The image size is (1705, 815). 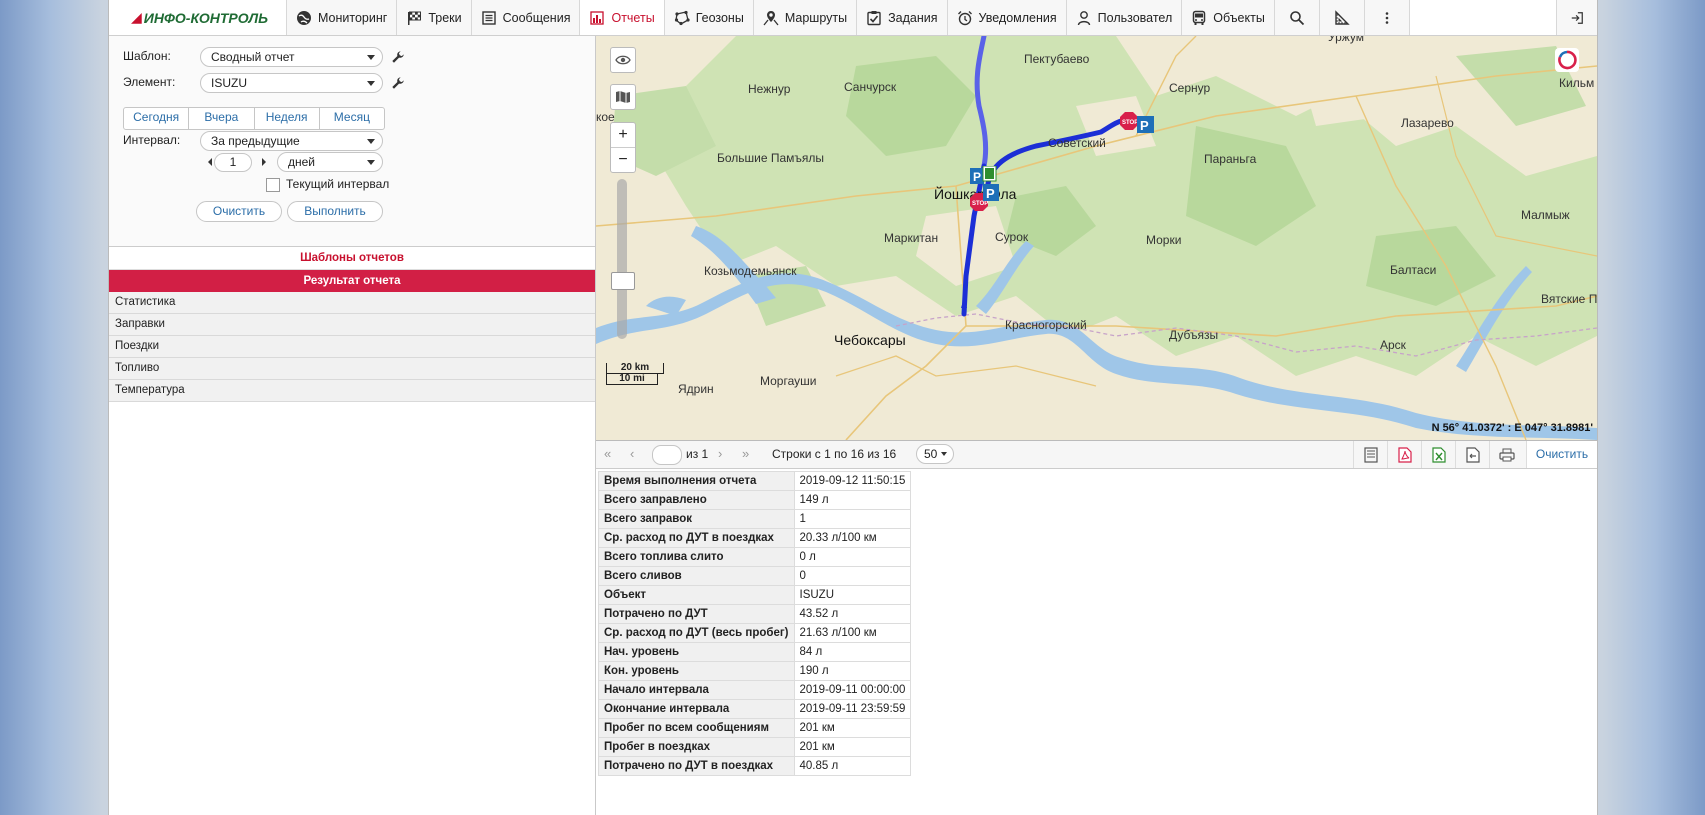 What do you see at coordinates (622, 17) in the screenshot?
I see `nav-reports: Отчеты` at bounding box center [622, 17].